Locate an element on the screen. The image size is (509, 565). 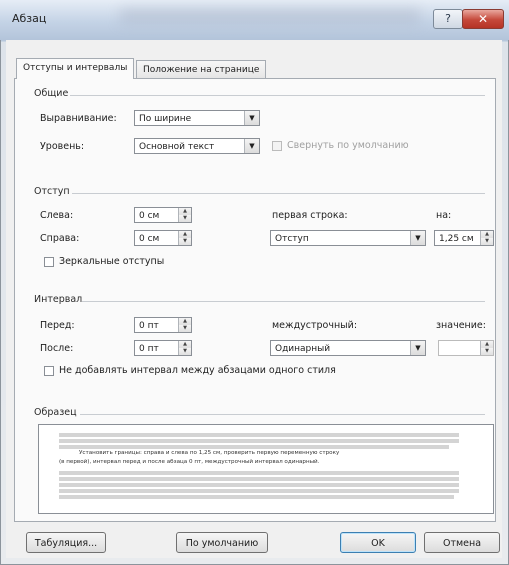
preview-heading: Образец is located at coordinates (55, 412).